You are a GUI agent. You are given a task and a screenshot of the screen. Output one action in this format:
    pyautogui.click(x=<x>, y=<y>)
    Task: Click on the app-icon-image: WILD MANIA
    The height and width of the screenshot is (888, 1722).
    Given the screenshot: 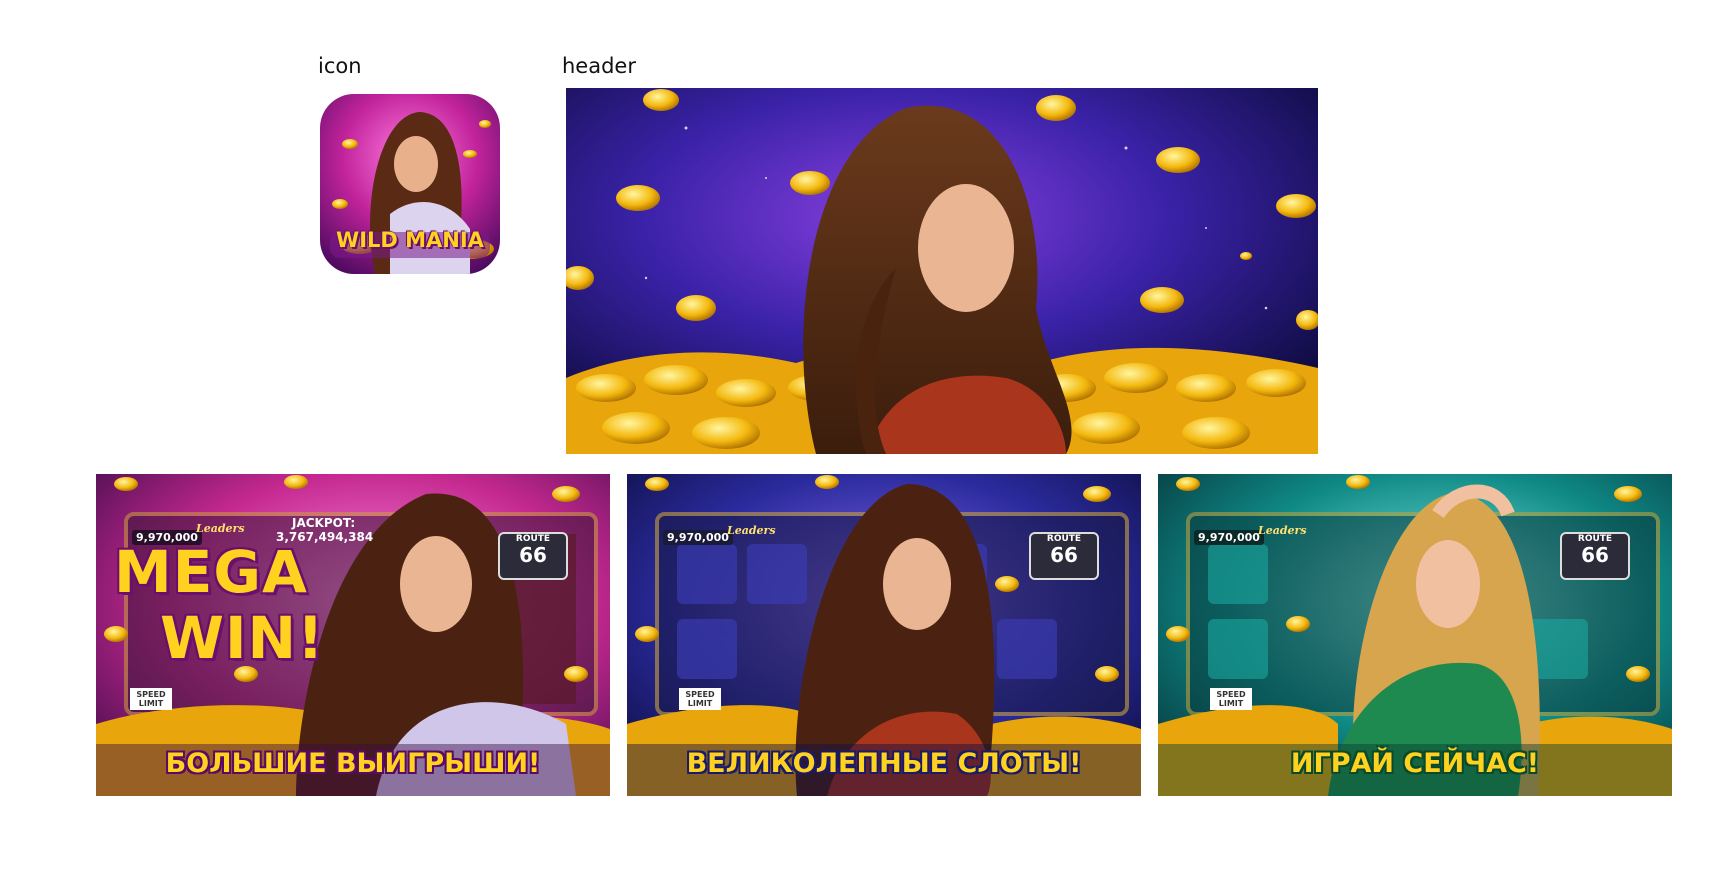 What is the action you would take?
    pyautogui.click(x=410, y=184)
    